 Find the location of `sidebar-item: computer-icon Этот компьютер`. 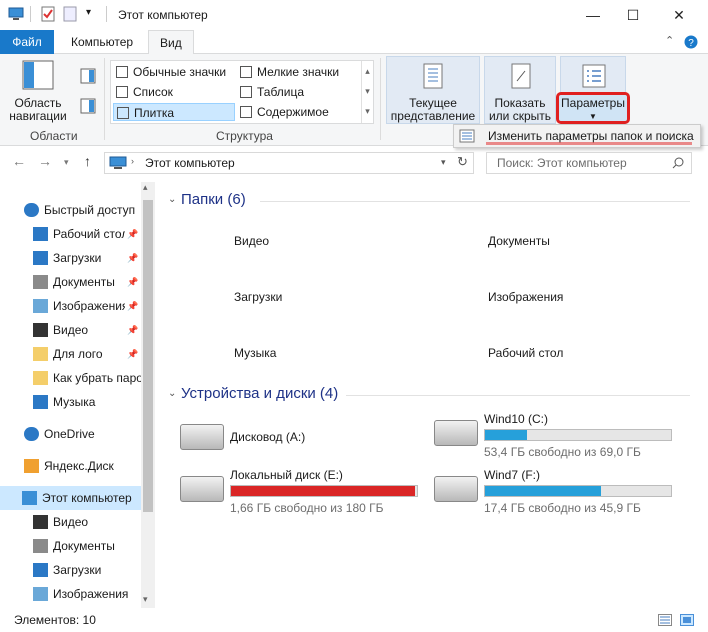

sidebar-item: computer-icon Этот компьютер is located at coordinates (70, 498).